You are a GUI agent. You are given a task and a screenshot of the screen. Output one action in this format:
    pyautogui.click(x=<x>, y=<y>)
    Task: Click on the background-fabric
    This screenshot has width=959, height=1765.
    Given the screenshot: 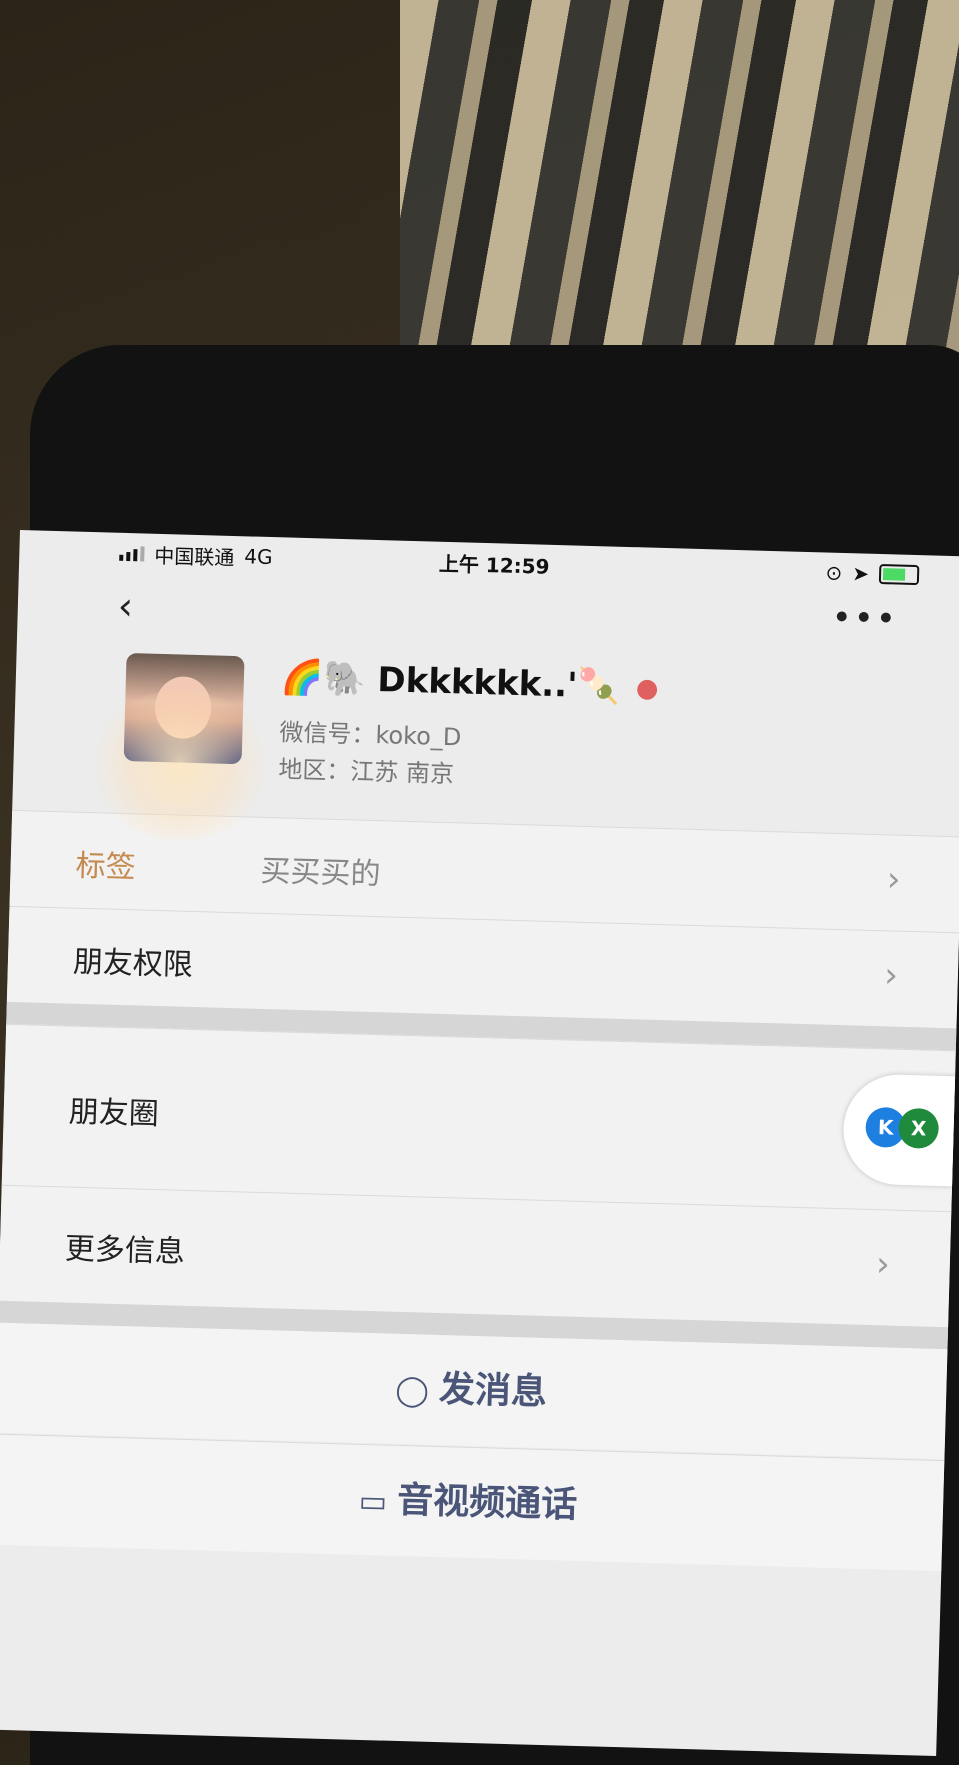 What is the action you would take?
    pyautogui.click(x=679, y=180)
    